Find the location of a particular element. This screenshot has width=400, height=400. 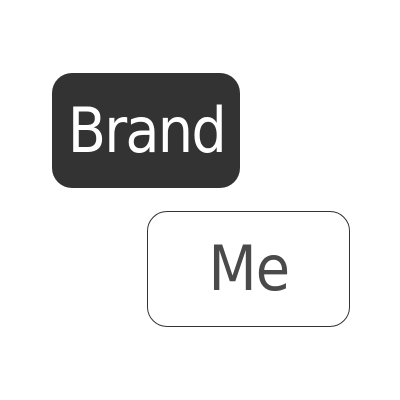

brand-word: Brand is located at coordinates (146, 130).